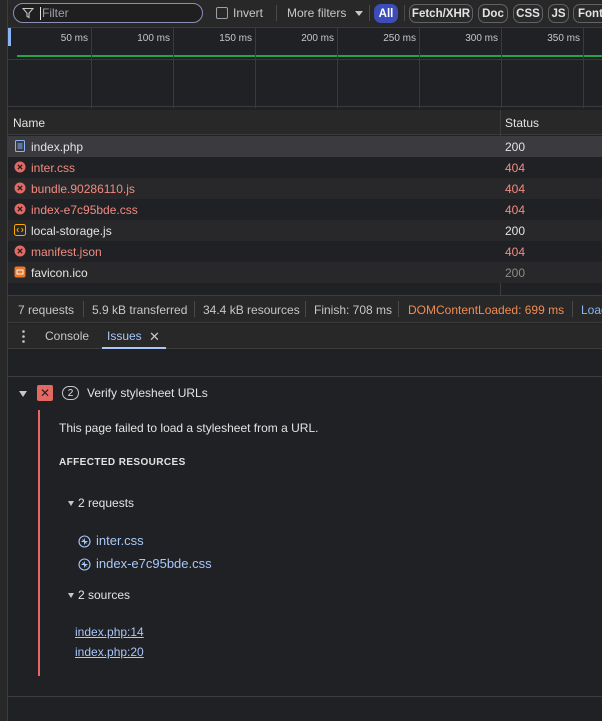 This screenshot has width=602, height=721. Describe the element at coordinates (23, 336) in the screenshot. I see `more-options-icon` at that location.